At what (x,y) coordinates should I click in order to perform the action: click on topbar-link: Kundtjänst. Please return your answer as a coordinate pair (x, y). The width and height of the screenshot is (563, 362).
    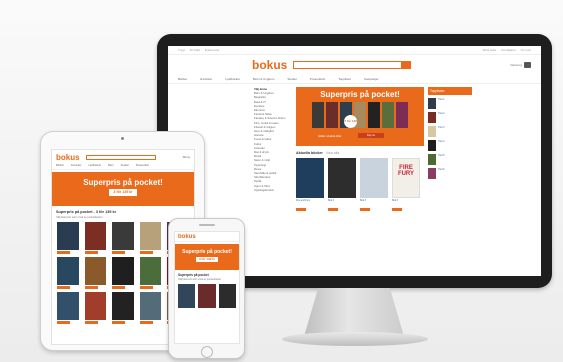
    Looking at the image, I should click on (508, 50).